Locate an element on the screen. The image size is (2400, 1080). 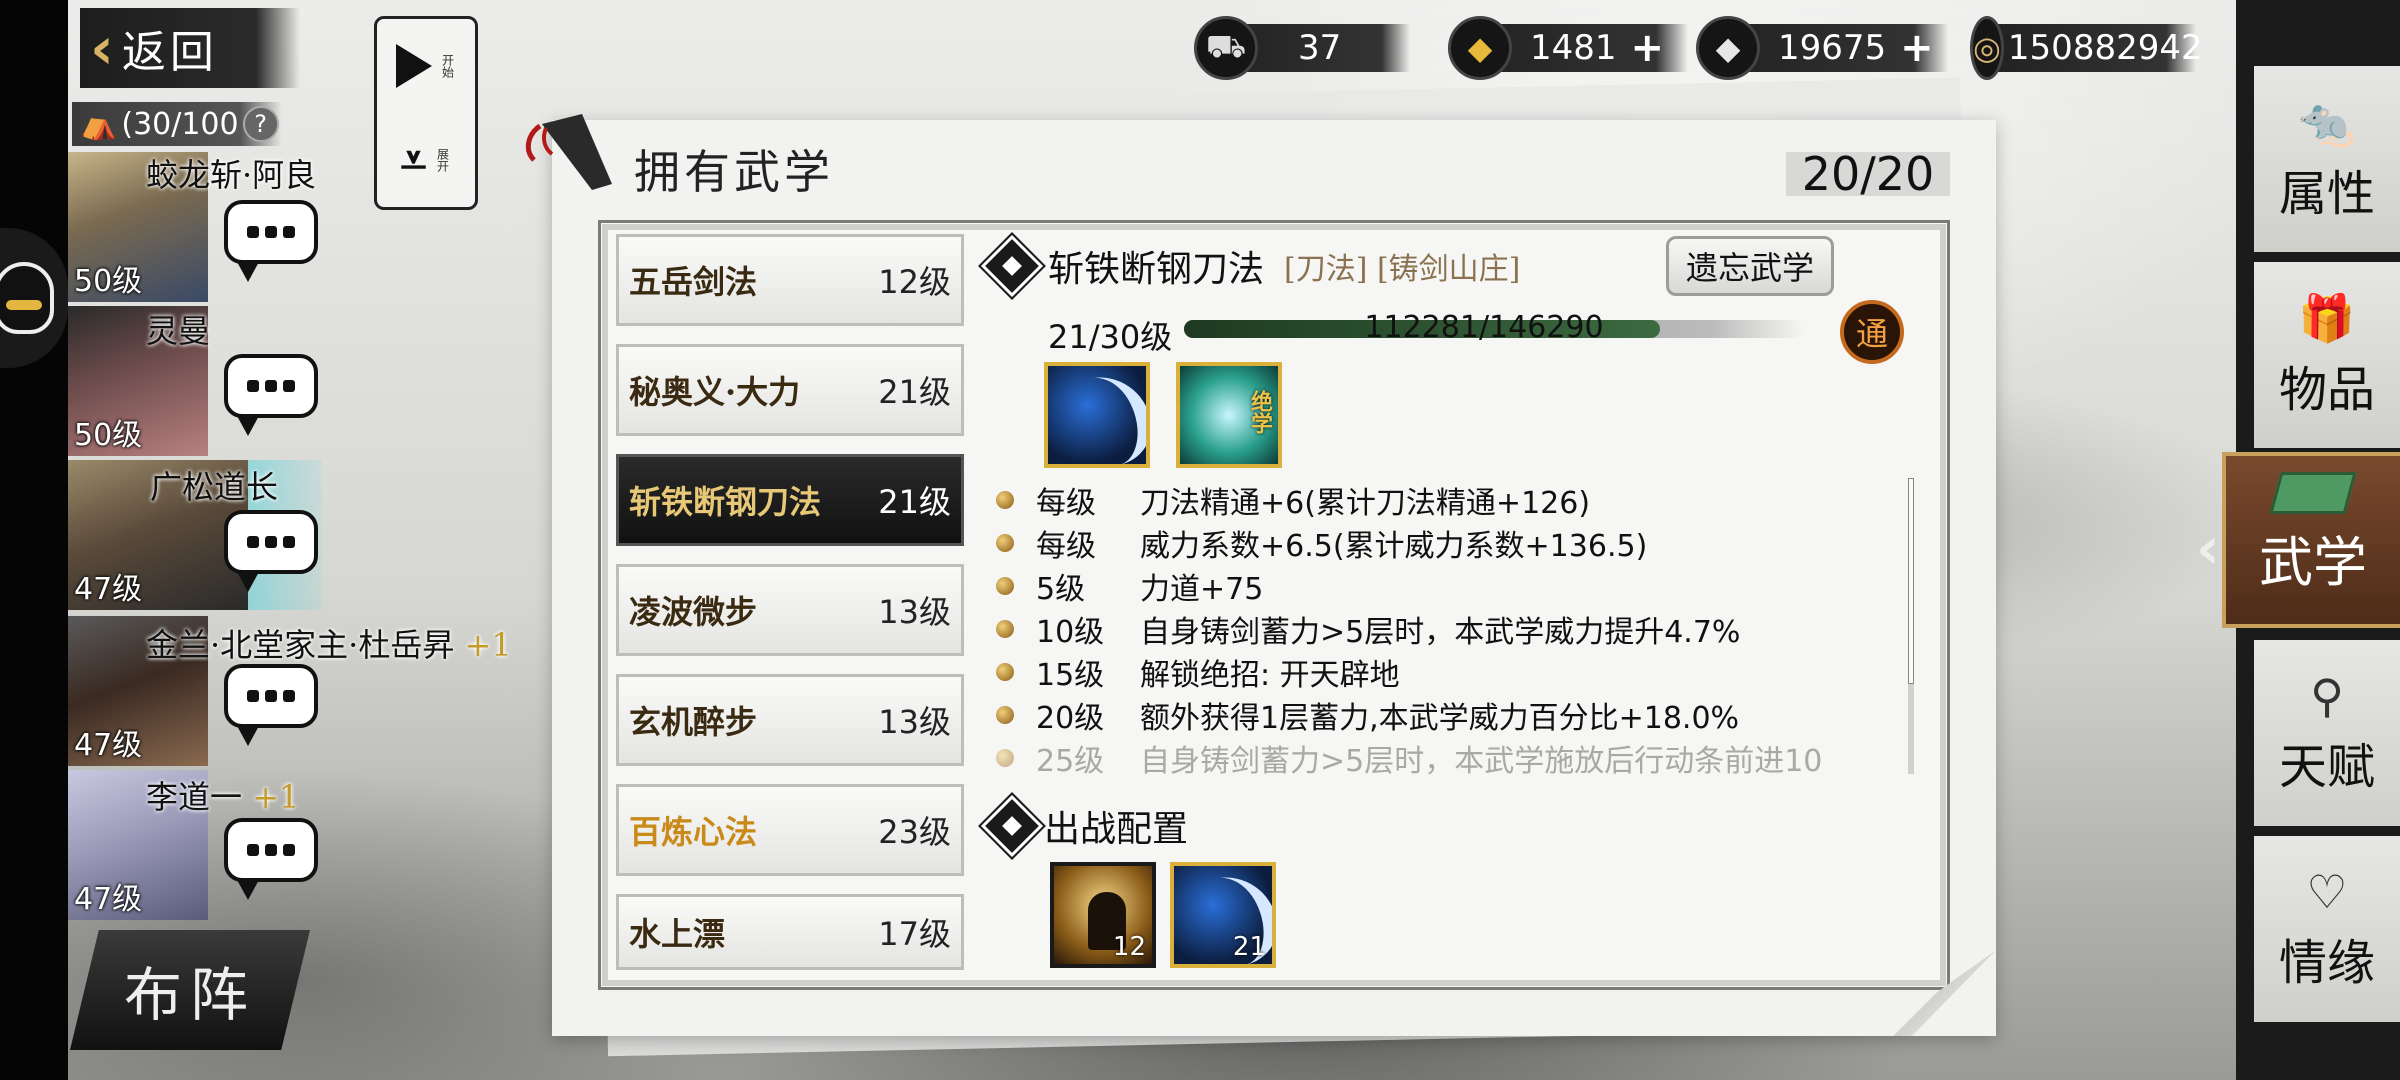
skill-list-item: 水上漂 17级 is located at coordinates (790, 932).